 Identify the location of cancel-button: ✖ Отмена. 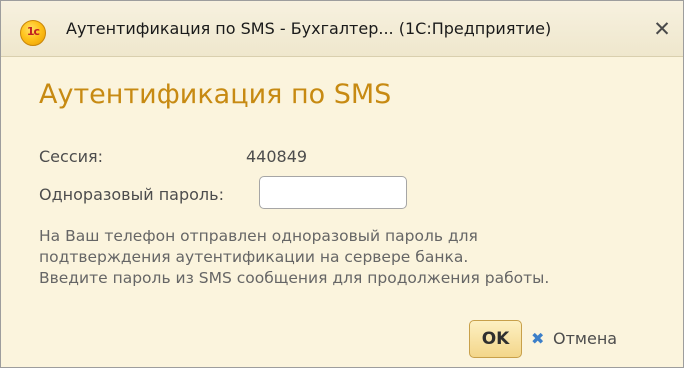
(574, 339).